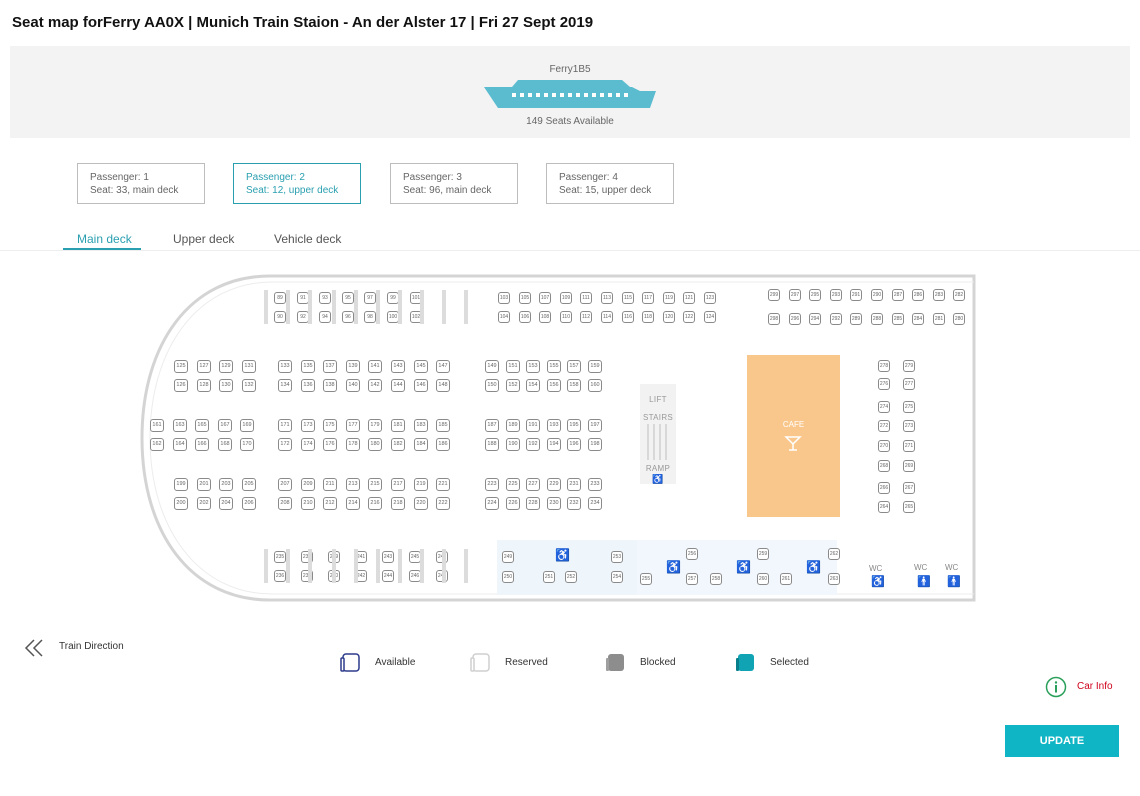  What do you see at coordinates (669, 298) in the screenshot?
I see `seat-119: 119` at bounding box center [669, 298].